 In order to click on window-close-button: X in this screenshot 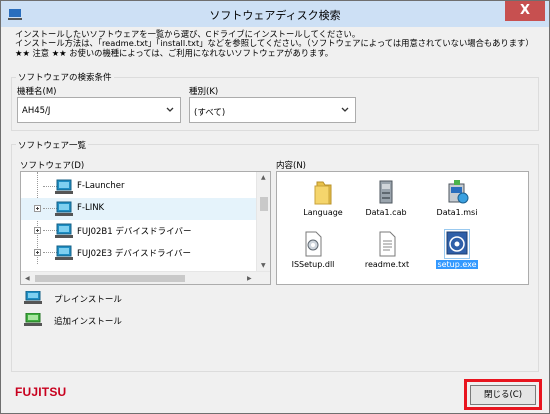, I will do `click(525, 11)`.